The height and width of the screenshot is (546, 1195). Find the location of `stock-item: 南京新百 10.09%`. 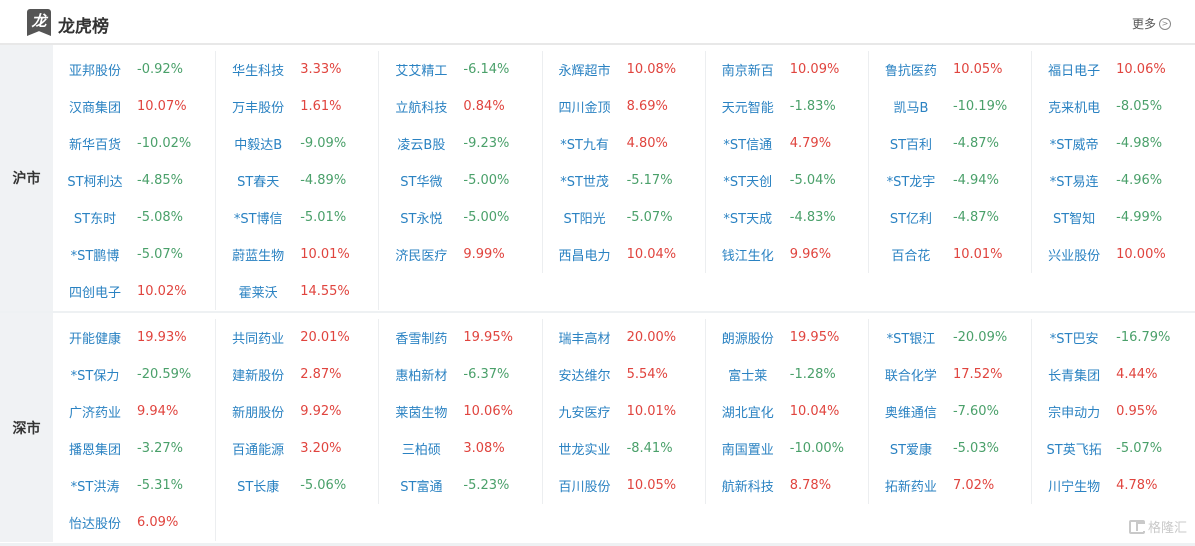

stock-item: 南京新百 10.09% is located at coordinates (787, 69).